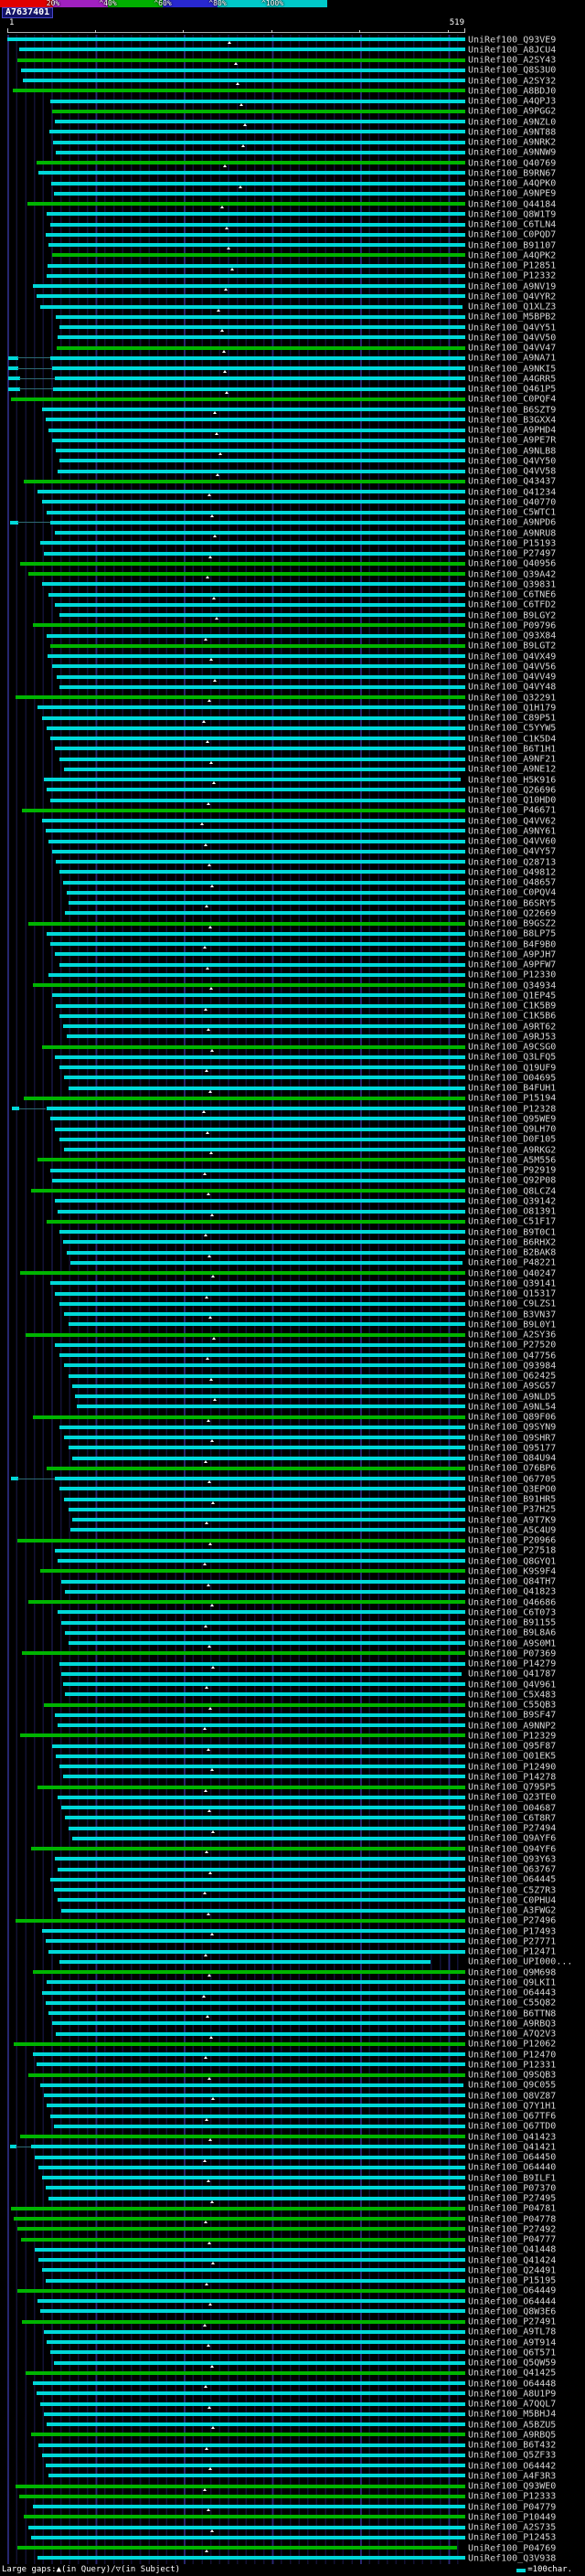 The image size is (585, 2576). I want to click on subject-label: UniRef100_P27771, so click(512, 1941).